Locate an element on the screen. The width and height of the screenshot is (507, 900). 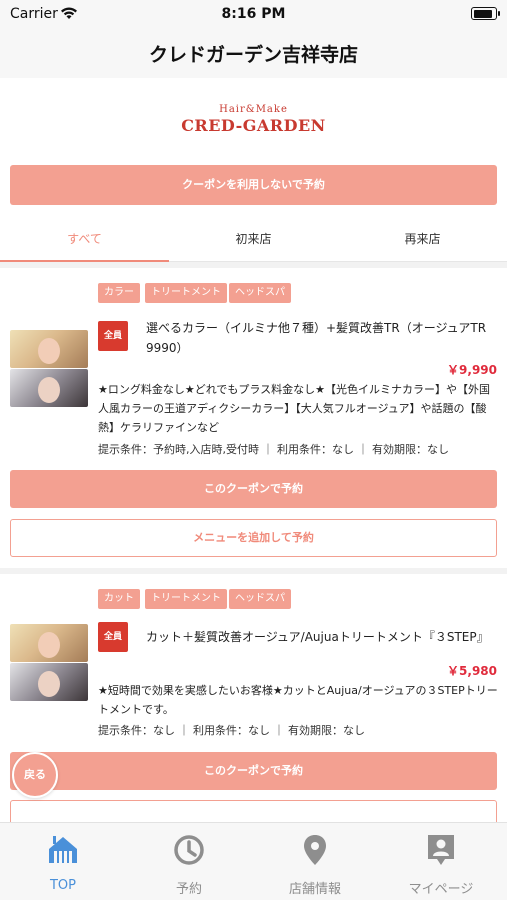
bottom-tab-bar: TOP 予約 店舗情報 マイページ is located at coordinates (253, 861).